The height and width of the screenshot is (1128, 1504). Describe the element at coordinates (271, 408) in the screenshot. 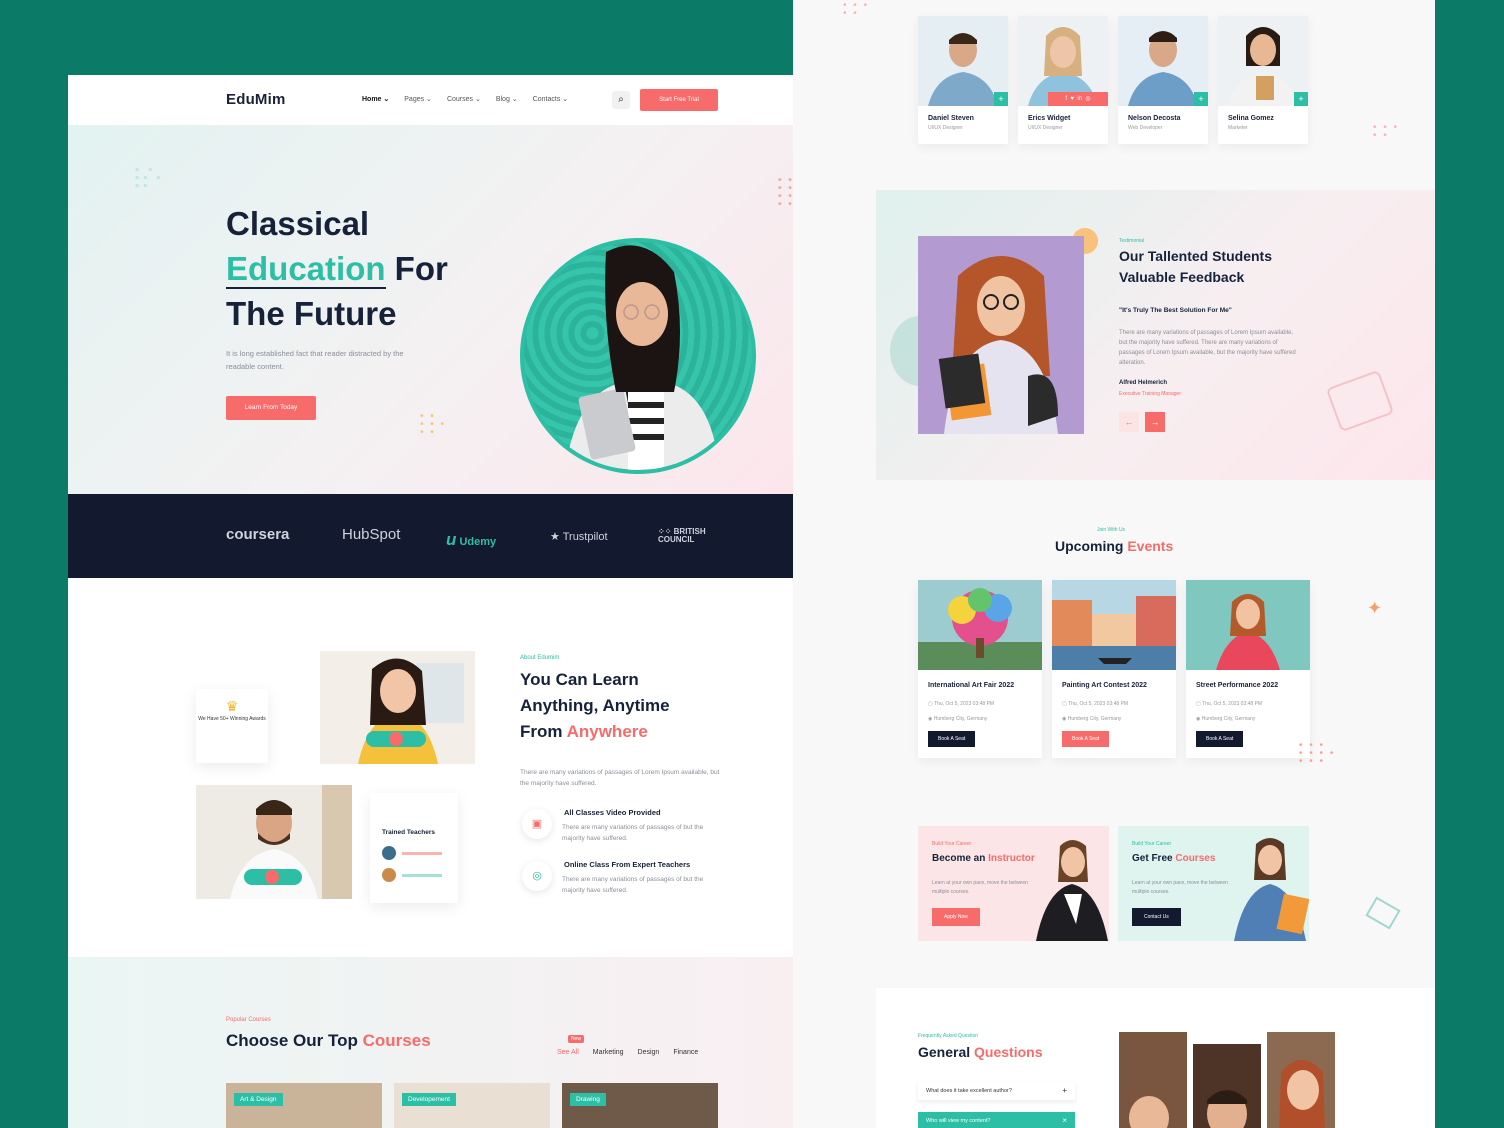

I see `learn-from-today-button: Learn From Today` at that location.